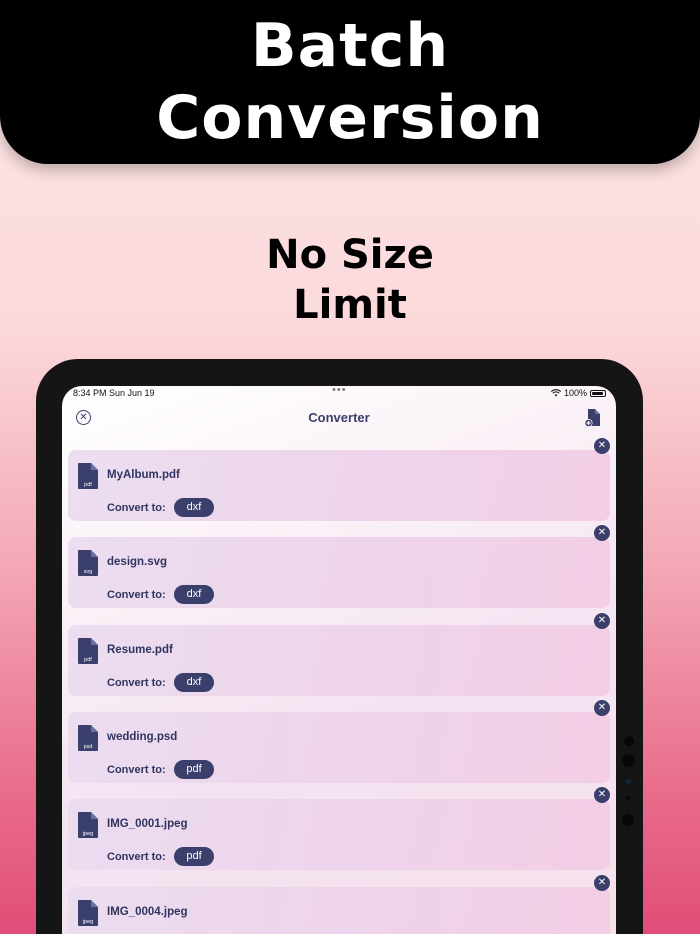  Describe the element at coordinates (147, 824) in the screenshot. I see `file-name: IMG_0001.jpeg` at that location.